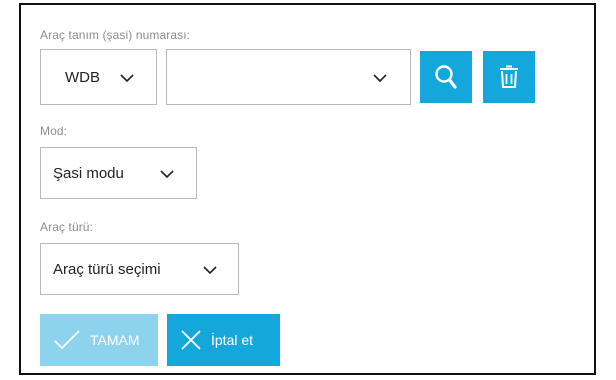 This screenshot has height=380, width=616. What do you see at coordinates (67, 227) in the screenshot?
I see `vehicle-type-label: Araç türü:` at bounding box center [67, 227].